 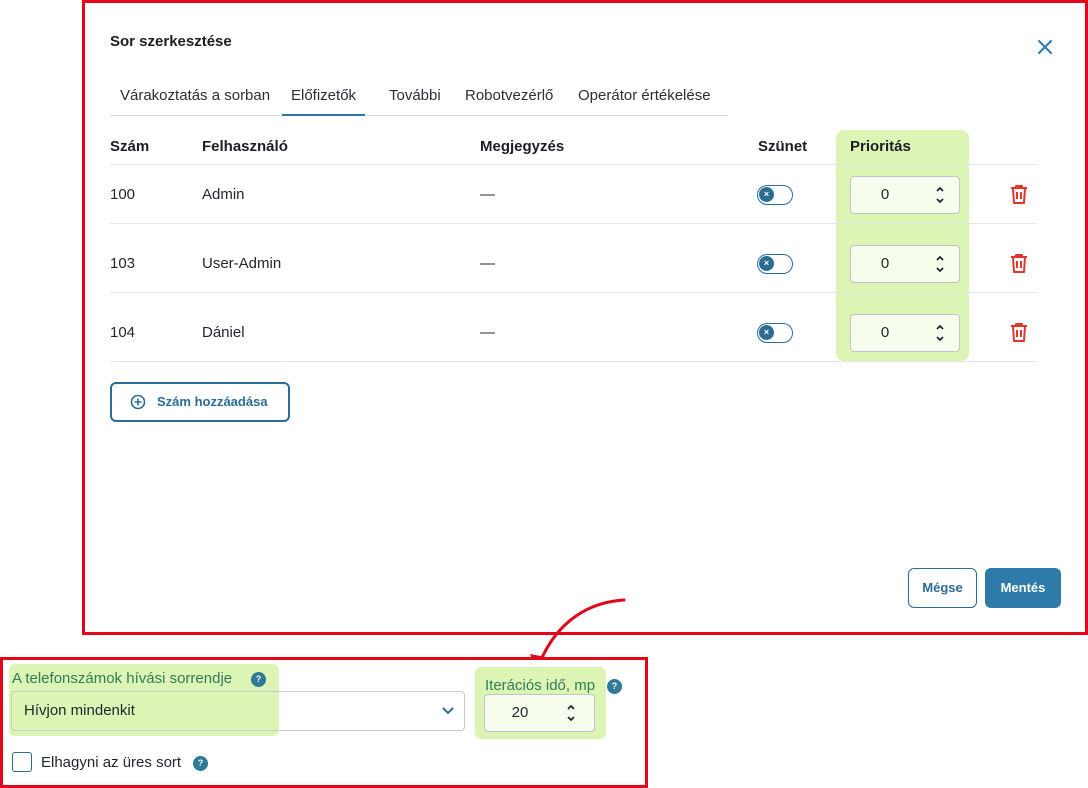 I want to click on row-user: Admin, so click(x=223, y=194).